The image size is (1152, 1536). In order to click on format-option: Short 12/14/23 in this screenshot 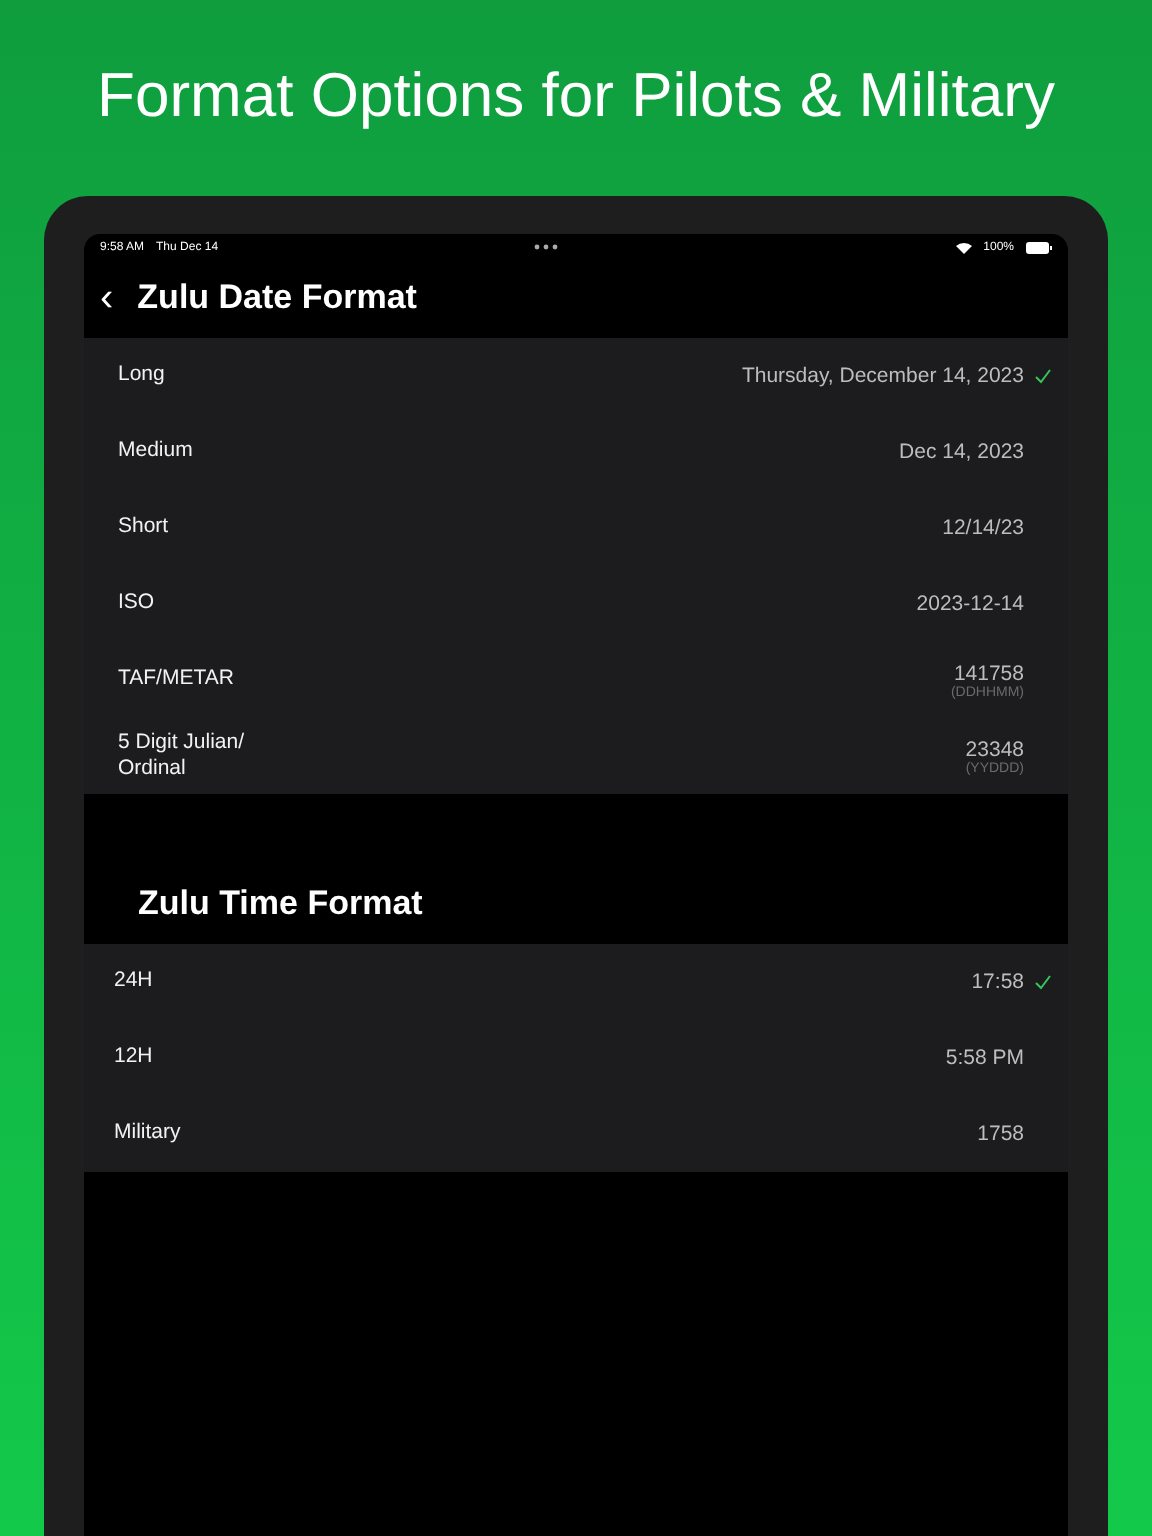, I will do `click(576, 528)`.